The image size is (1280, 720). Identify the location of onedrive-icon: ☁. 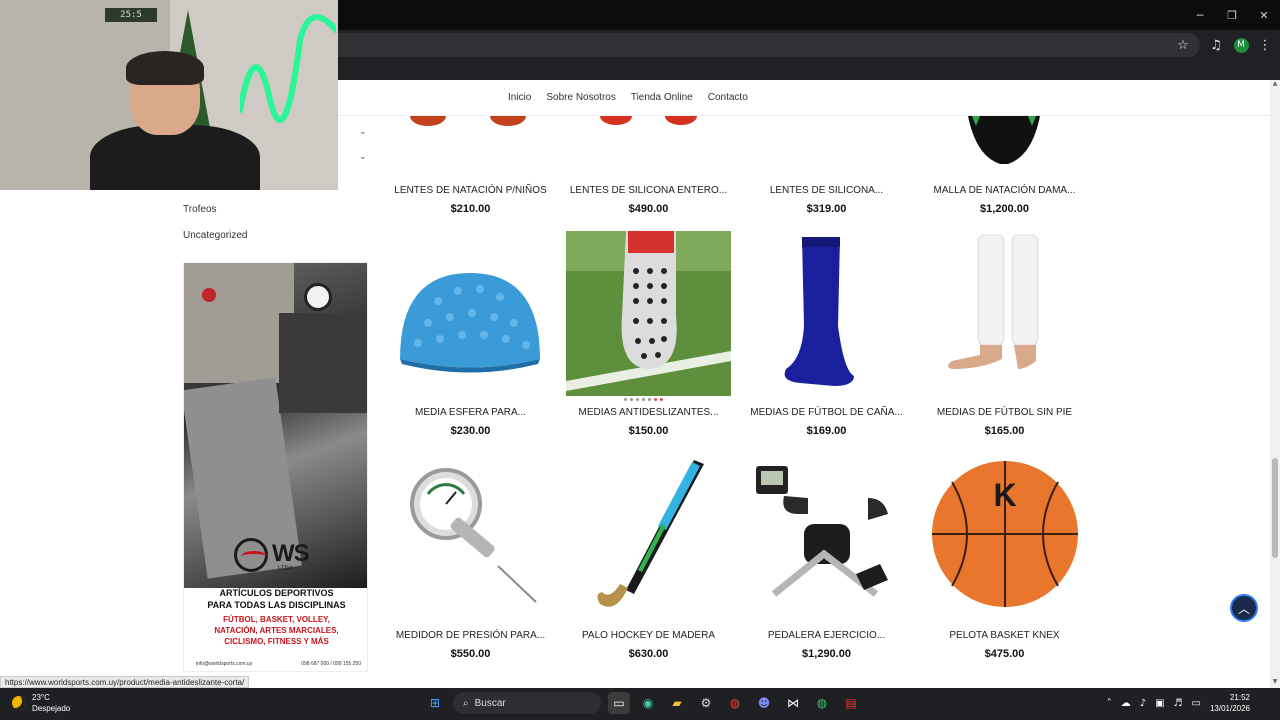
(1126, 703).